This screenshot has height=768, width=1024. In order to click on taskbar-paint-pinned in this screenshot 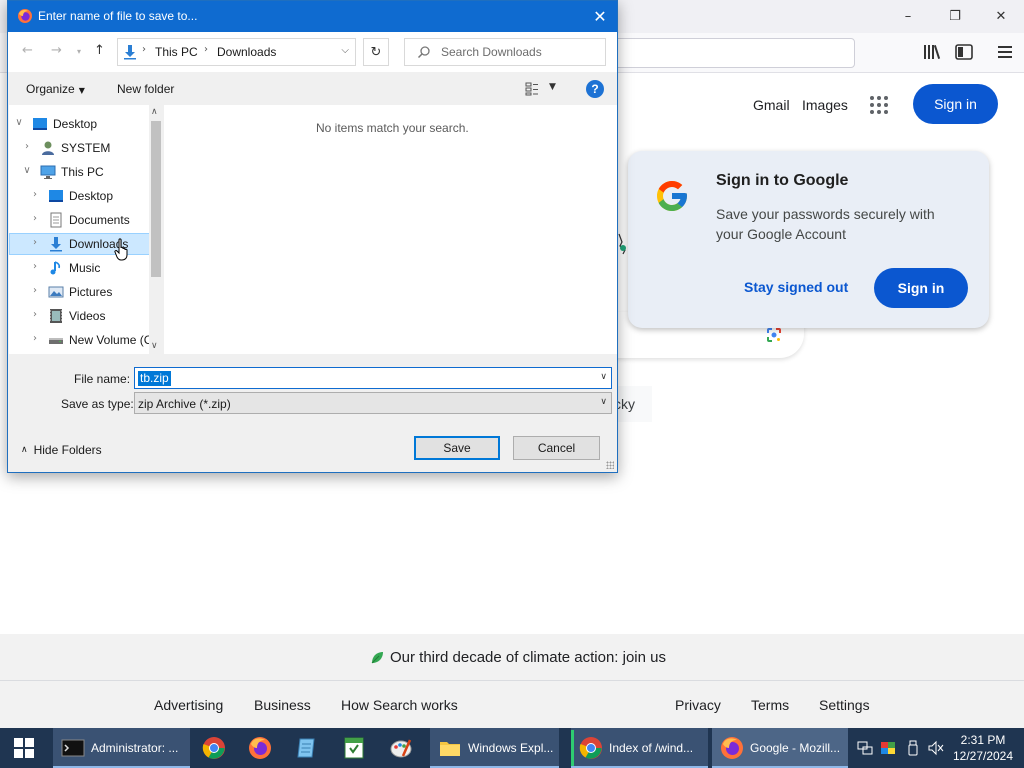, I will do `click(403, 748)`.